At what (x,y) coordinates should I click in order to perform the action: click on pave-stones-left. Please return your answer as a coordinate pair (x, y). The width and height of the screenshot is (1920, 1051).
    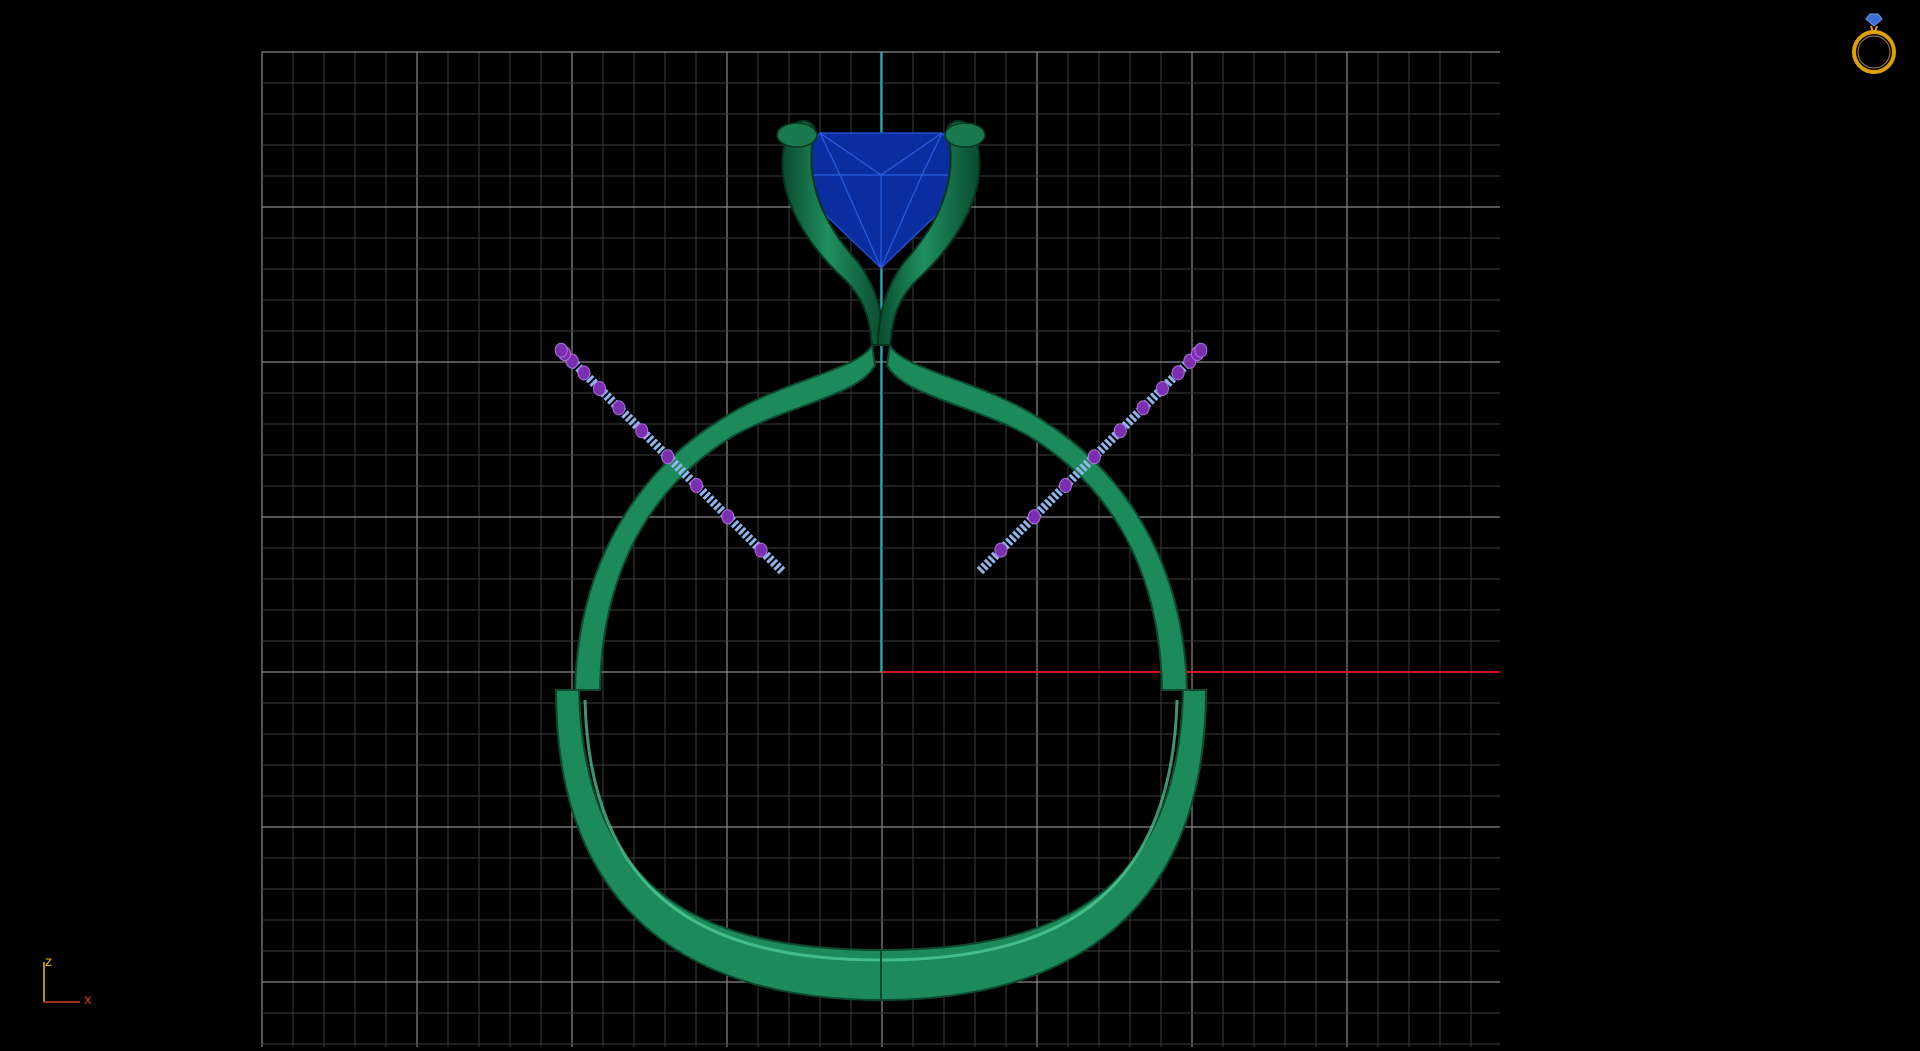
    Looking at the image, I should click on (670, 458).